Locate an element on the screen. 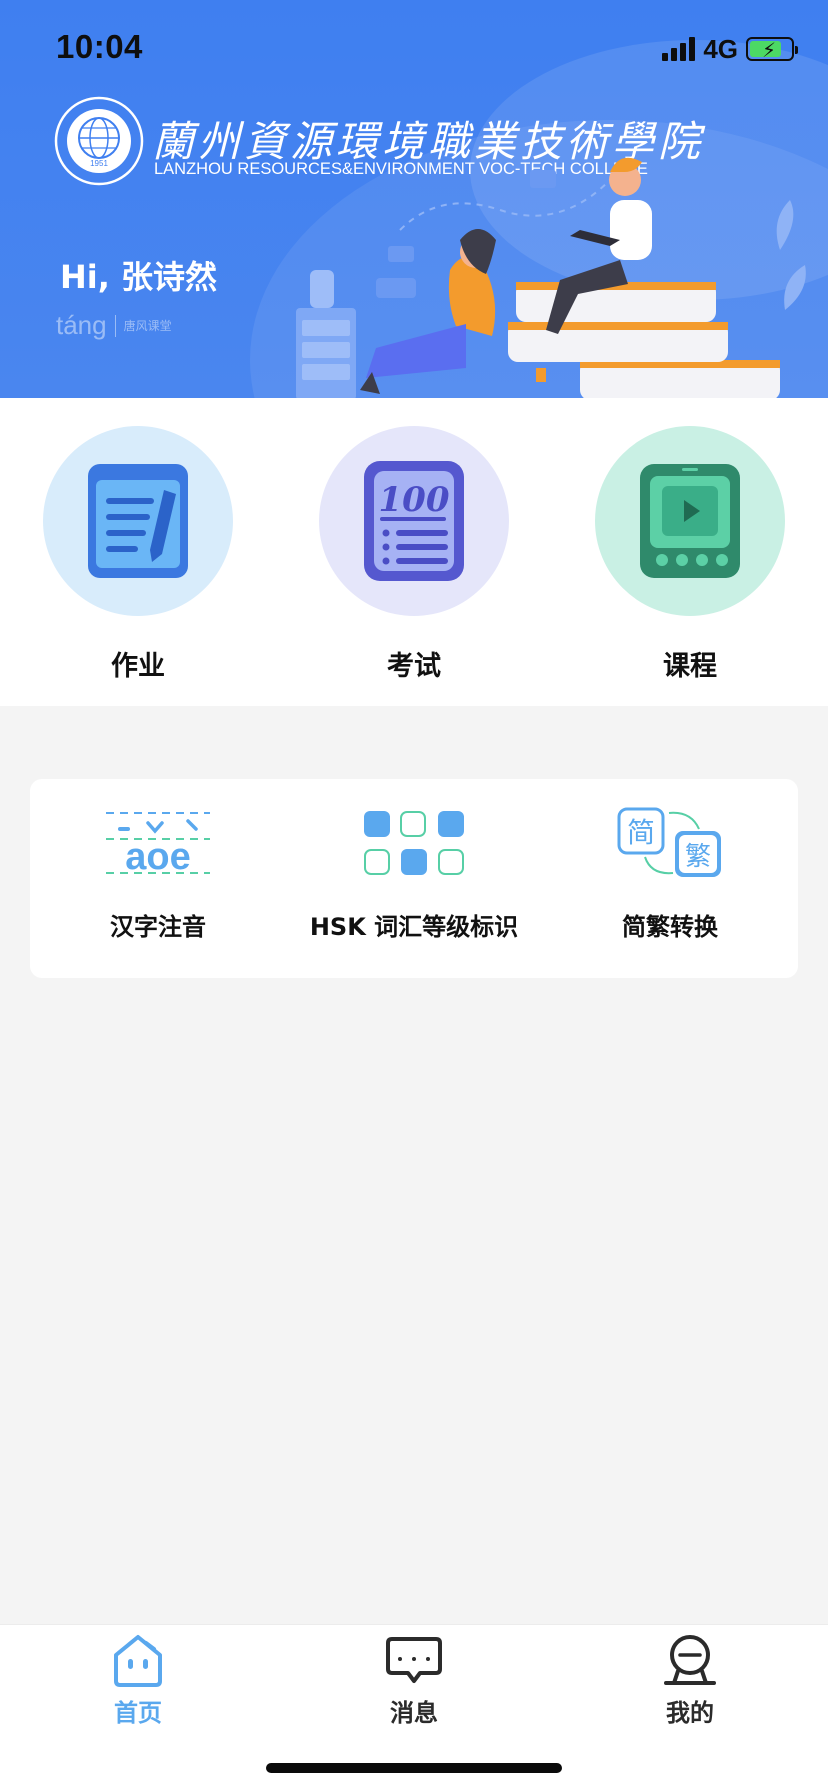 This screenshot has height=1792, width=828. home-icon is located at coordinates (138, 1661).